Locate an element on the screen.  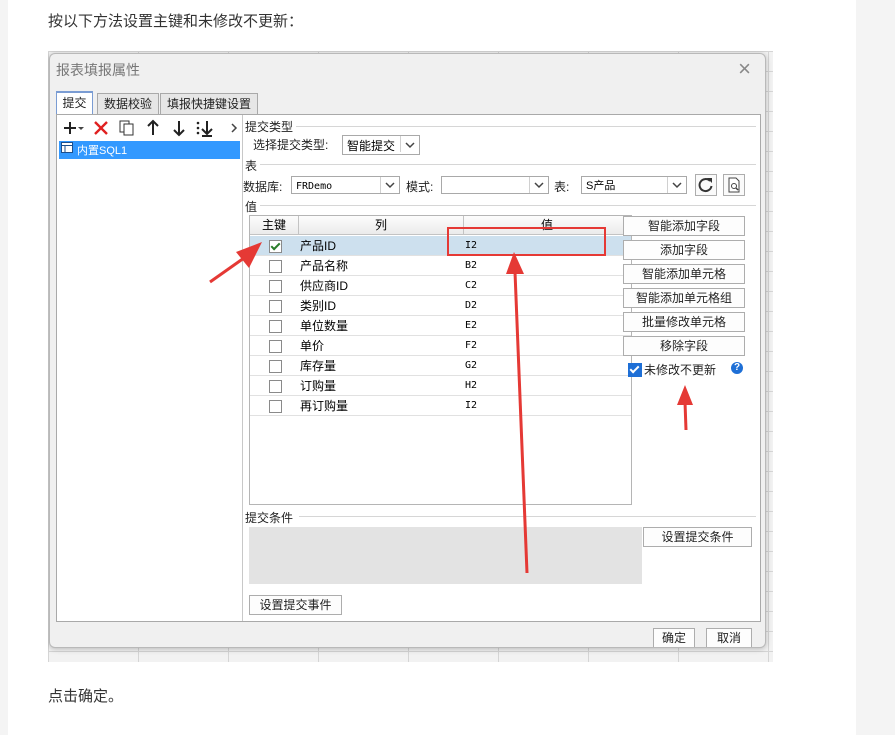
arrow-to-no-update-checkbox is located at coordinates (685, 408).